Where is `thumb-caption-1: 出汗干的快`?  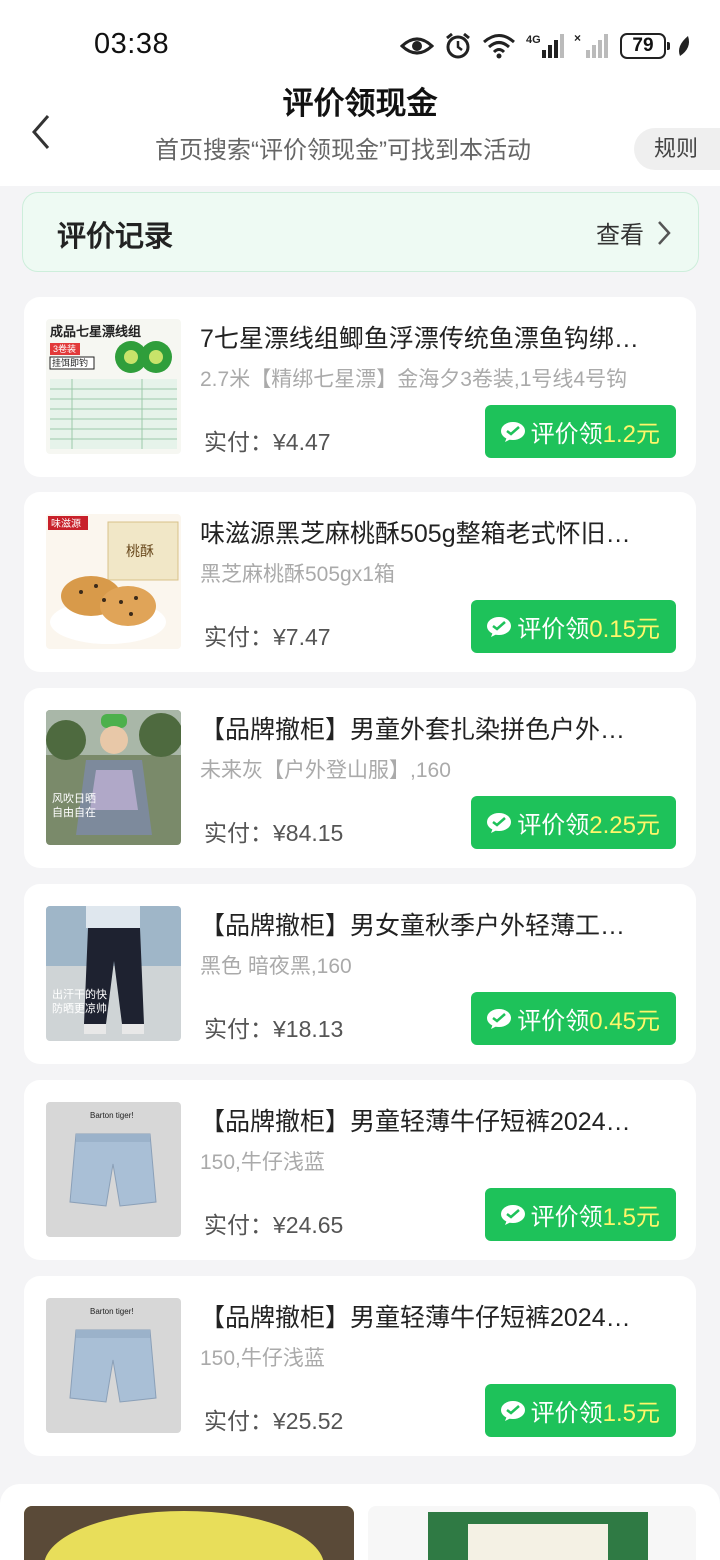 thumb-caption-1: 出汗干的快 is located at coordinates (79, 994).